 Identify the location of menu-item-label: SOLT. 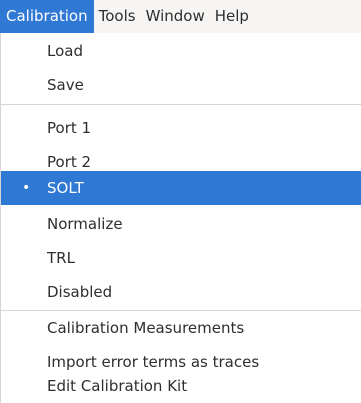
(65, 188).